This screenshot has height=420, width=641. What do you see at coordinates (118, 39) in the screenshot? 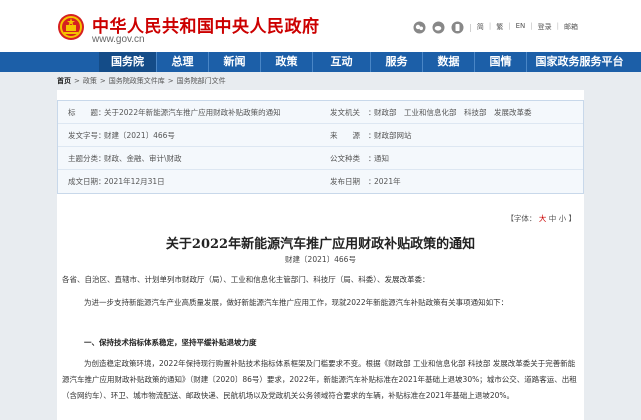
I see `site-url: www.gov.cn` at bounding box center [118, 39].